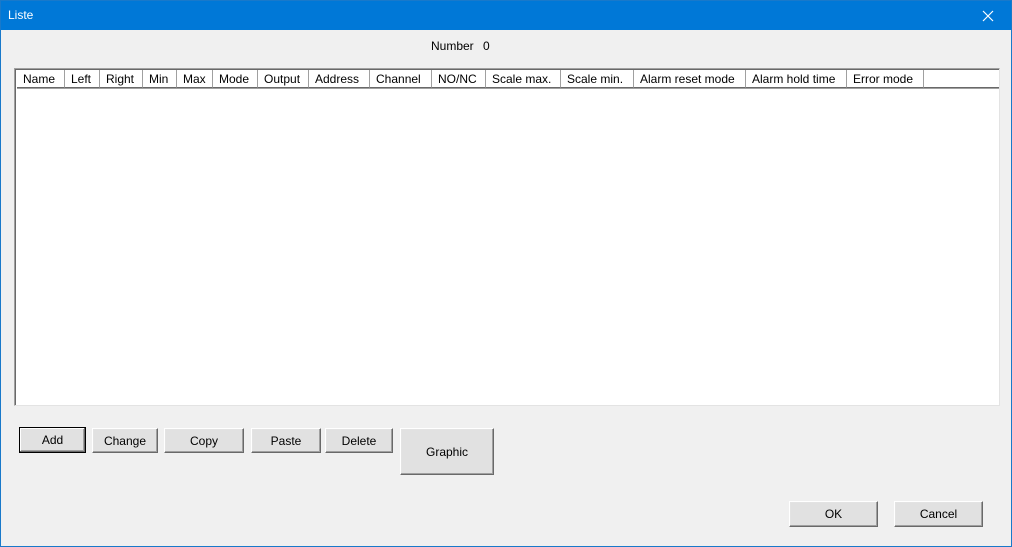 The height and width of the screenshot is (547, 1012). What do you see at coordinates (339, 79) in the screenshot?
I see `column-header-address: Address` at bounding box center [339, 79].